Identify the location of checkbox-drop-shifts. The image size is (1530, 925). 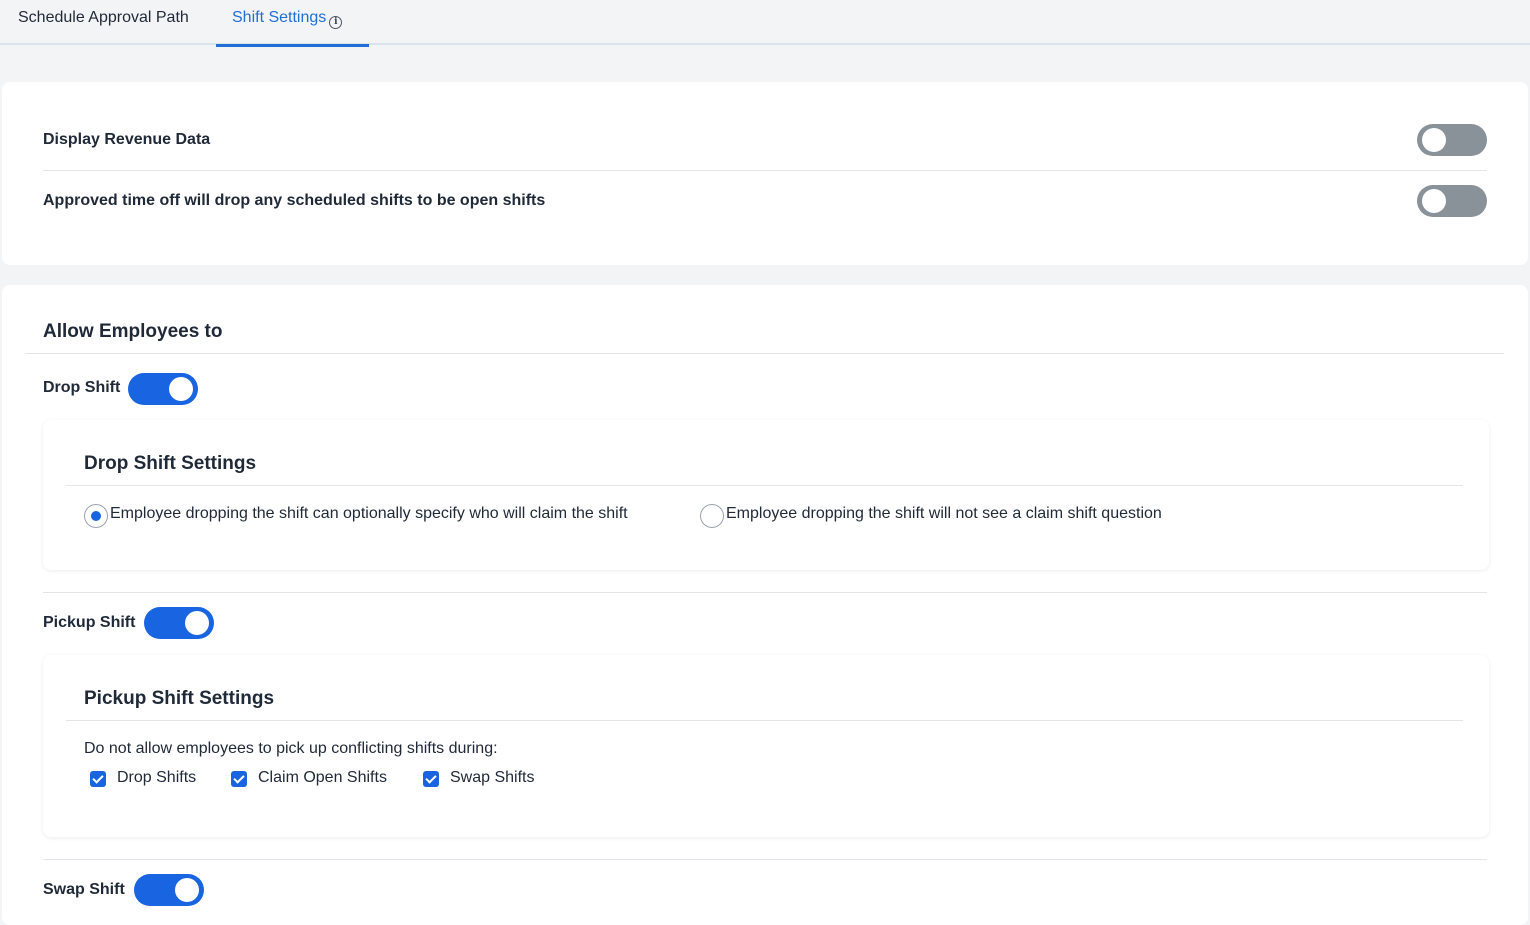
(98, 779).